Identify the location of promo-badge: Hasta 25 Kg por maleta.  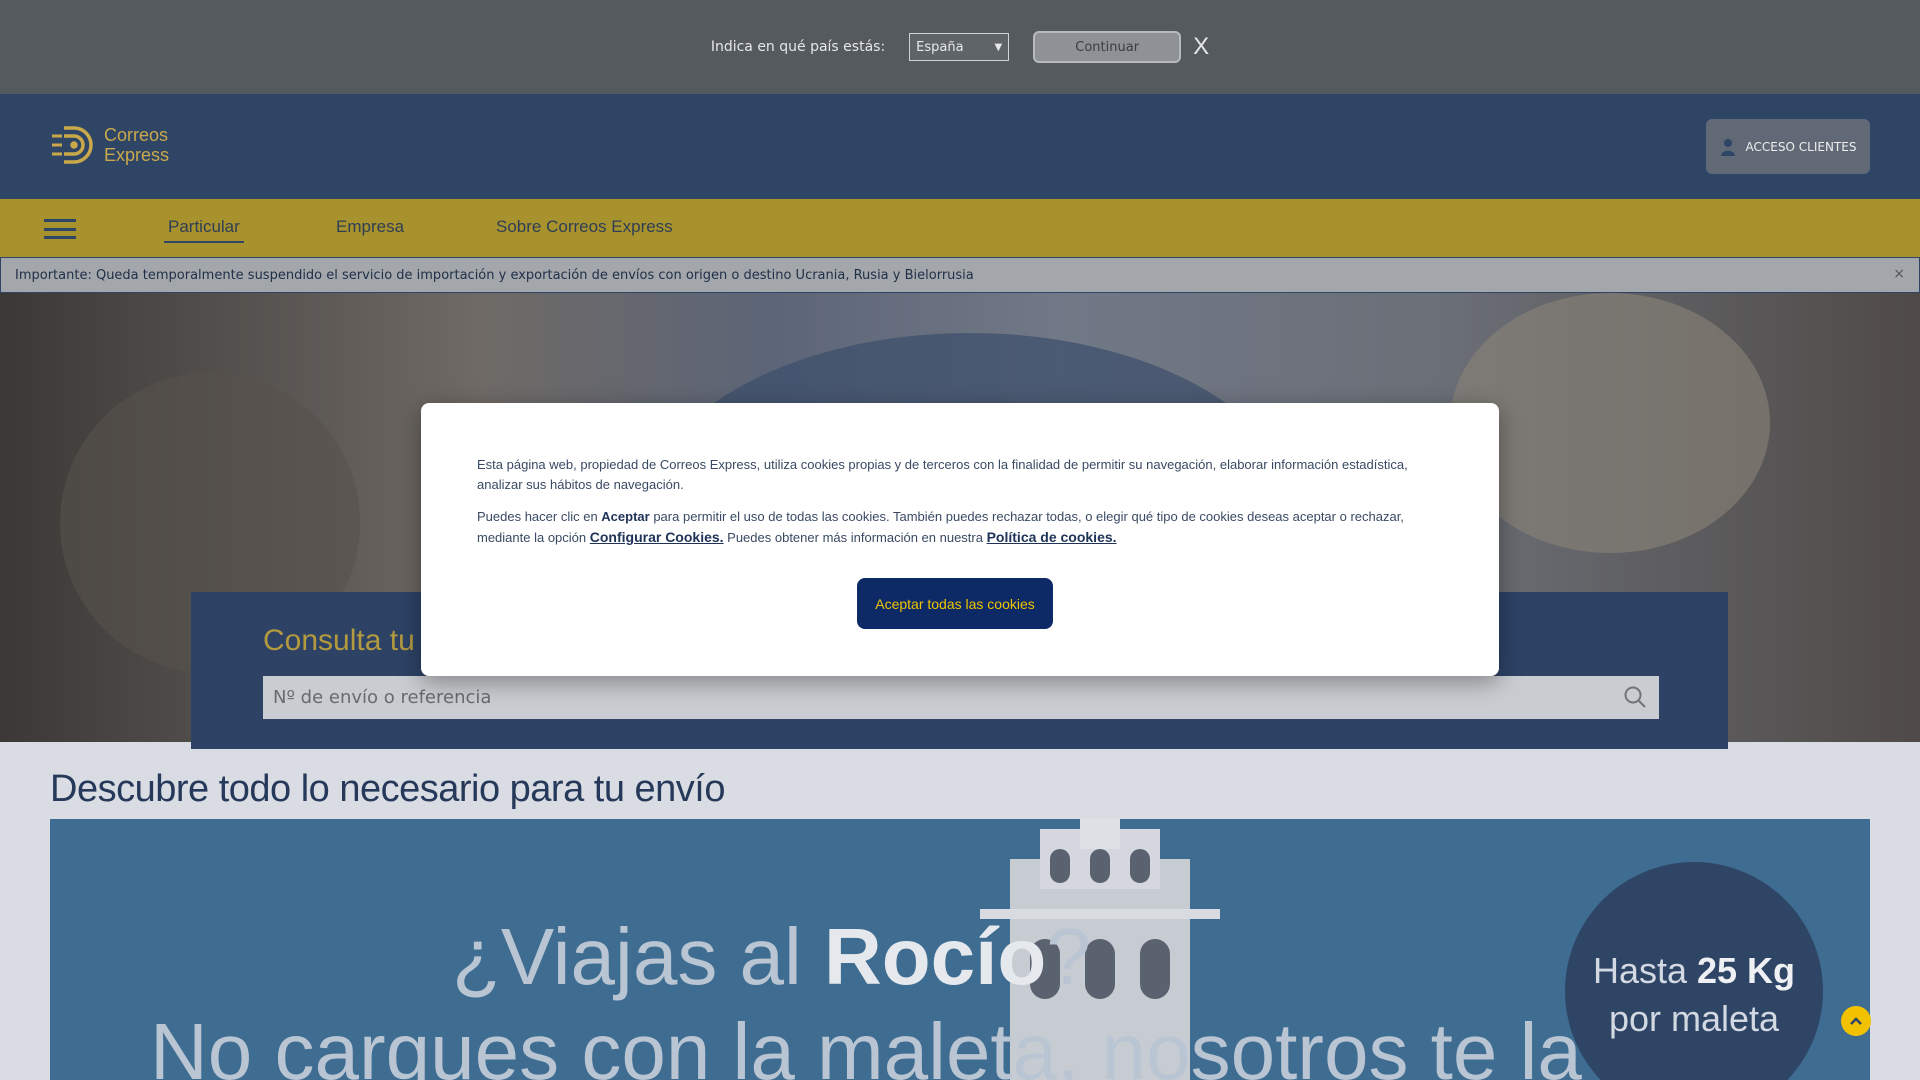
(1694, 971).